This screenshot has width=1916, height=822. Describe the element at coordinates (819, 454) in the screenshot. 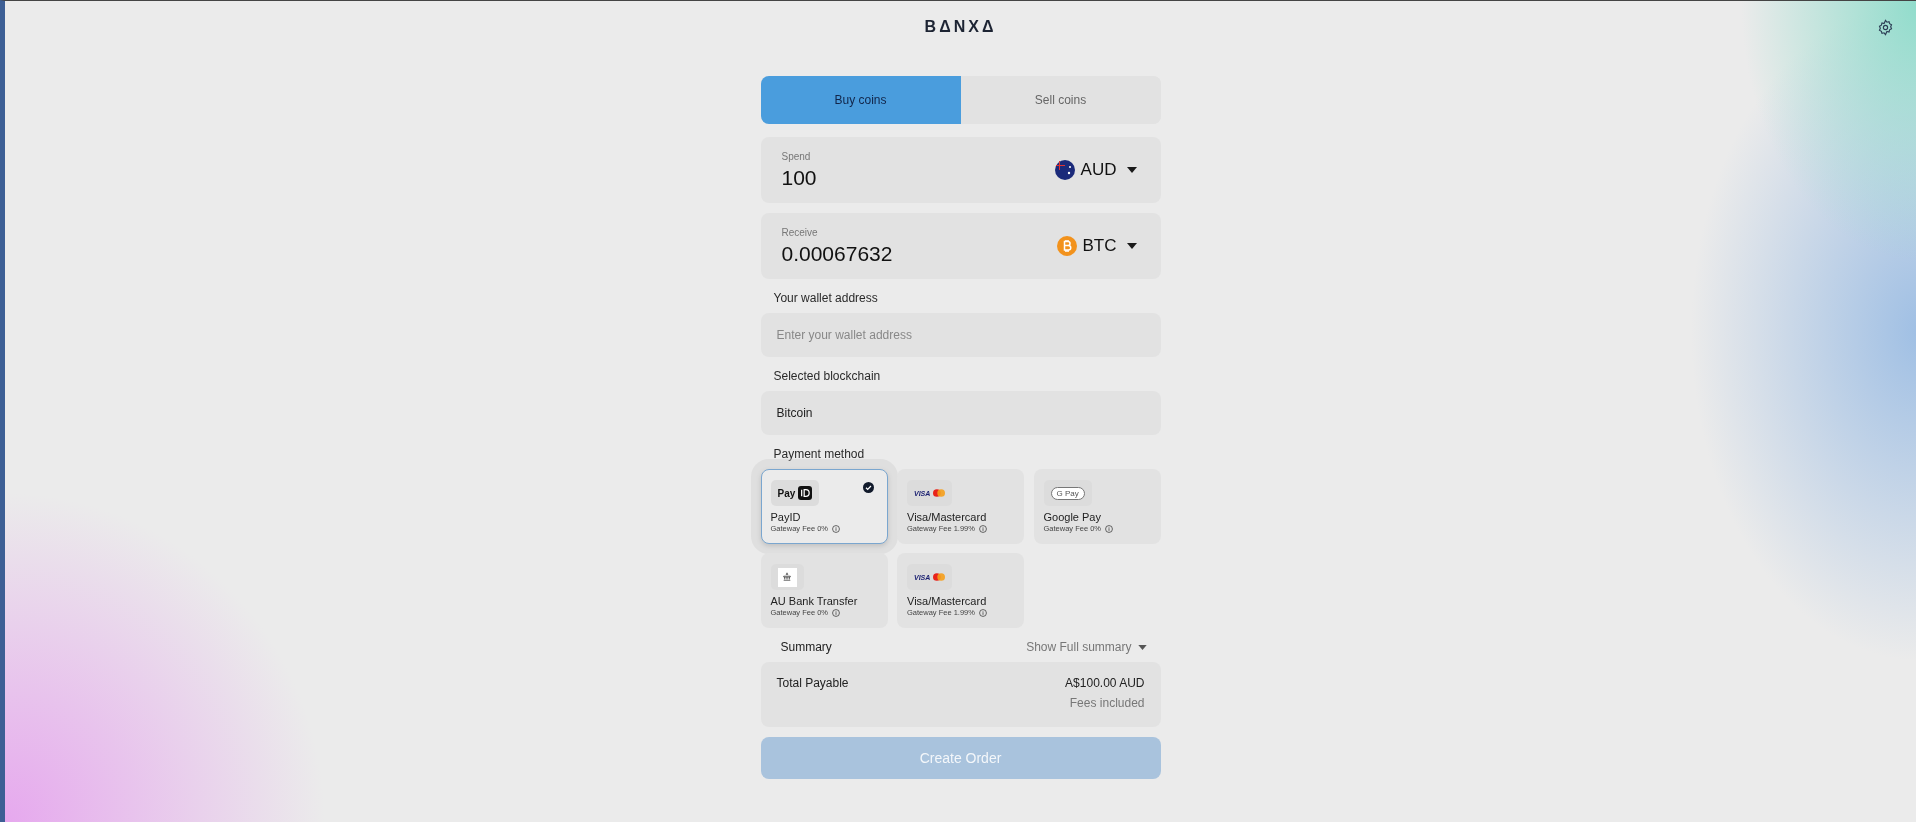

I see `field-label: Payment method` at that location.